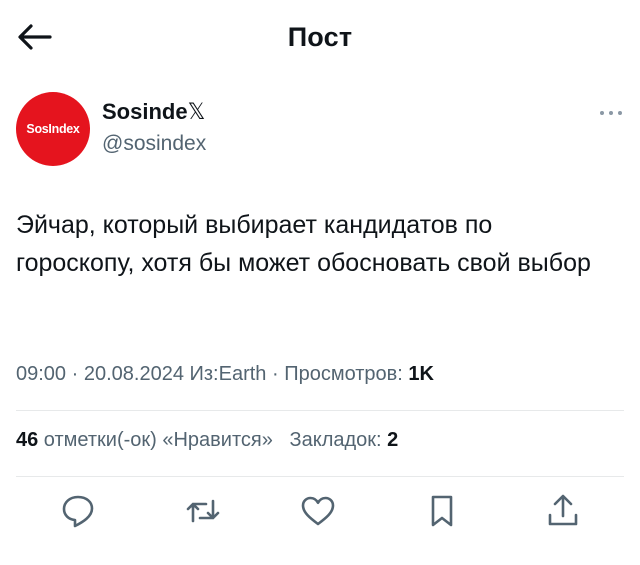  What do you see at coordinates (196, 111) in the screenshot?
I see `display-name-suffix: 𝕏` at bounding box center [196, 111].